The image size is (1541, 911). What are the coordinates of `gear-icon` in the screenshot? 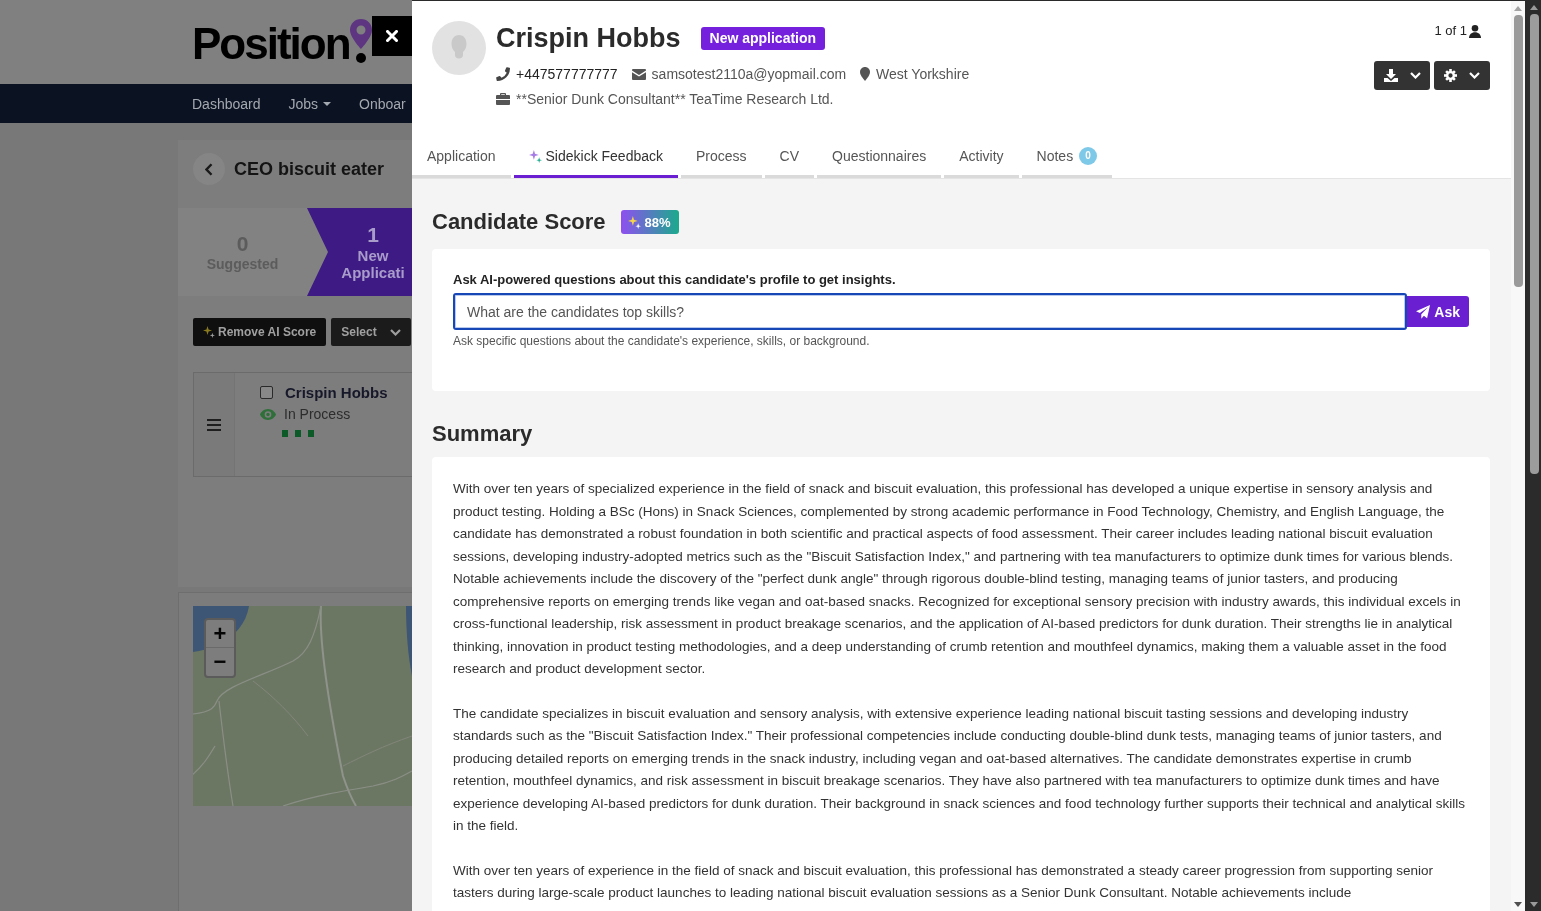 It's located at (1450, 75).